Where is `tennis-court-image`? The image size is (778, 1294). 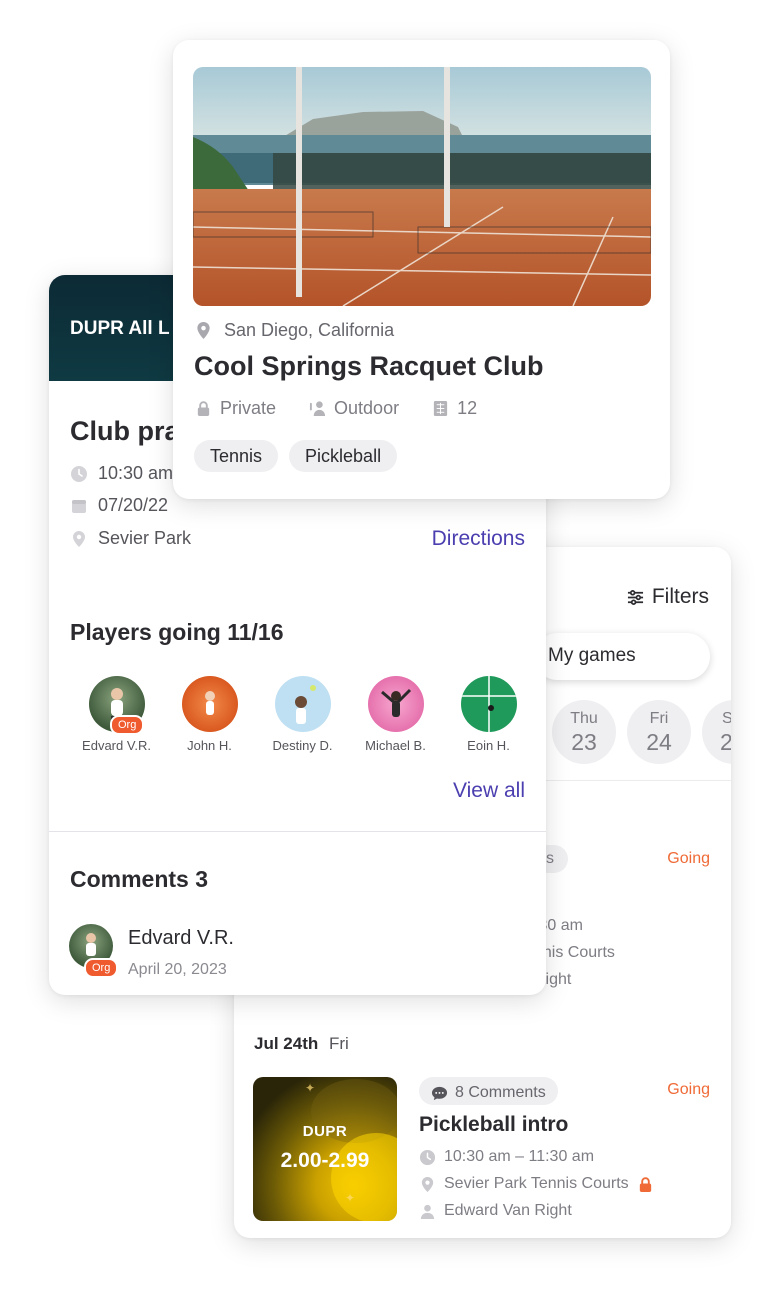 tennis-court-image is located at coordinates (422, 186).